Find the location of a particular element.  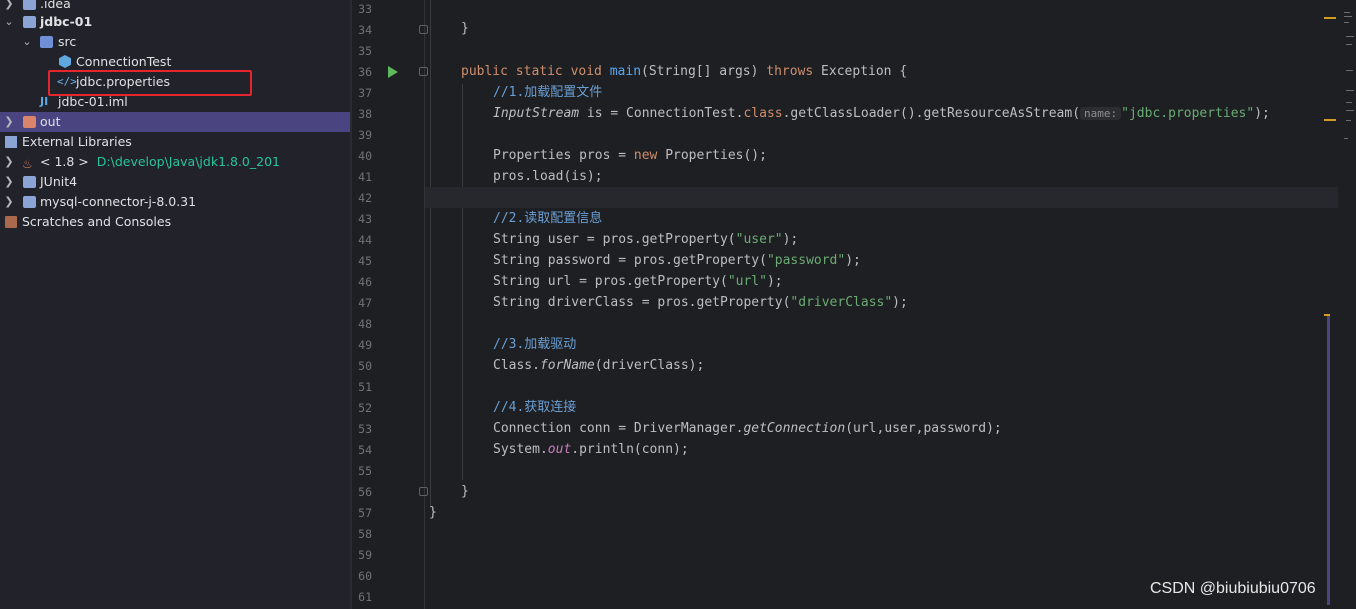

line-number: 60 is located at coordinates (365, 576).